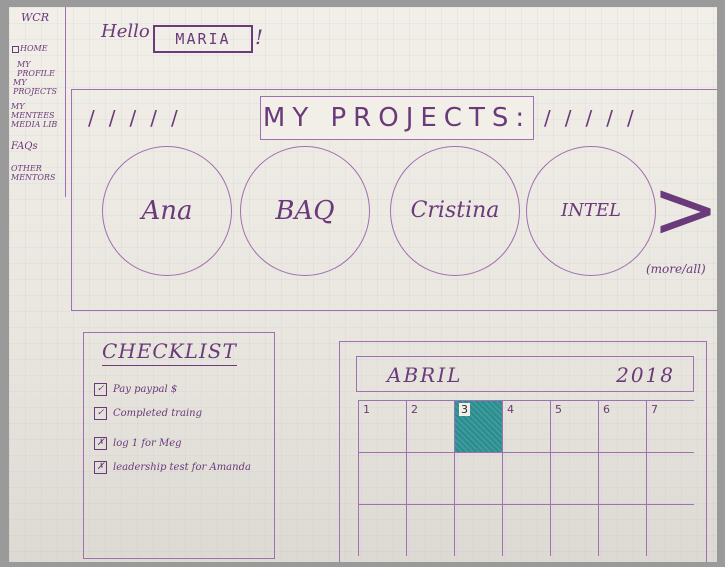 The image size is (725, 567). I want to click on brand-logo: WCR, so click(35, 17).